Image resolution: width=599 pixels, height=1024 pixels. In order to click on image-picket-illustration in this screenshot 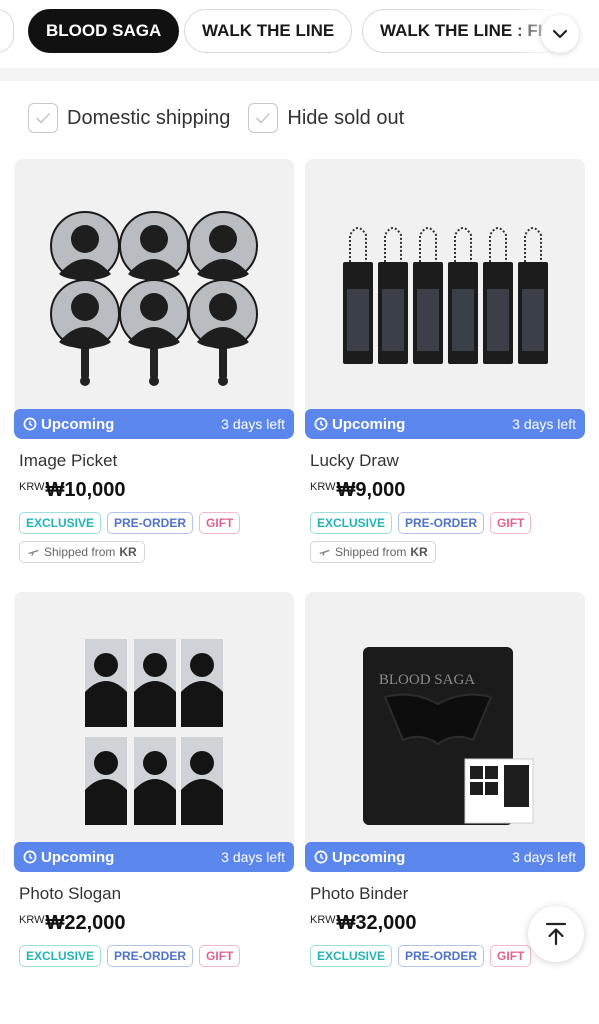, I will do `click(154, 298)`.